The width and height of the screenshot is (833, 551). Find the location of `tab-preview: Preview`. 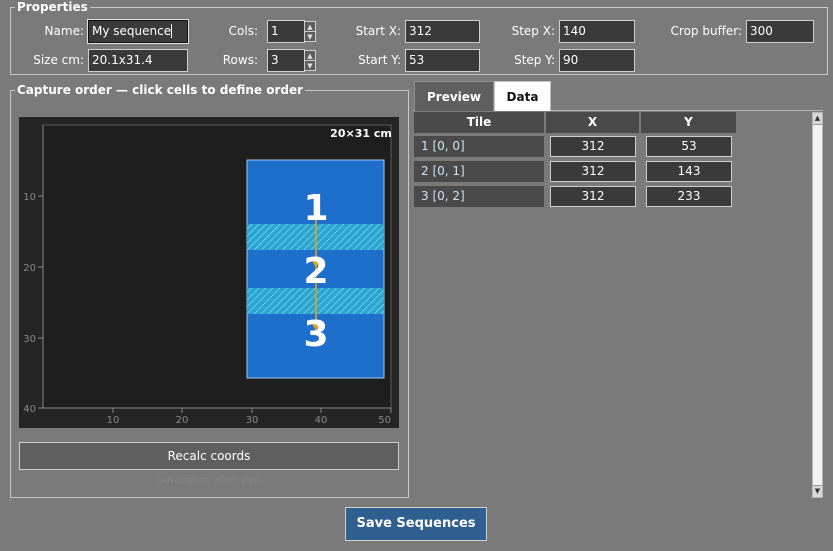

tab-preview: Preview is located at coordinates (454, 96).